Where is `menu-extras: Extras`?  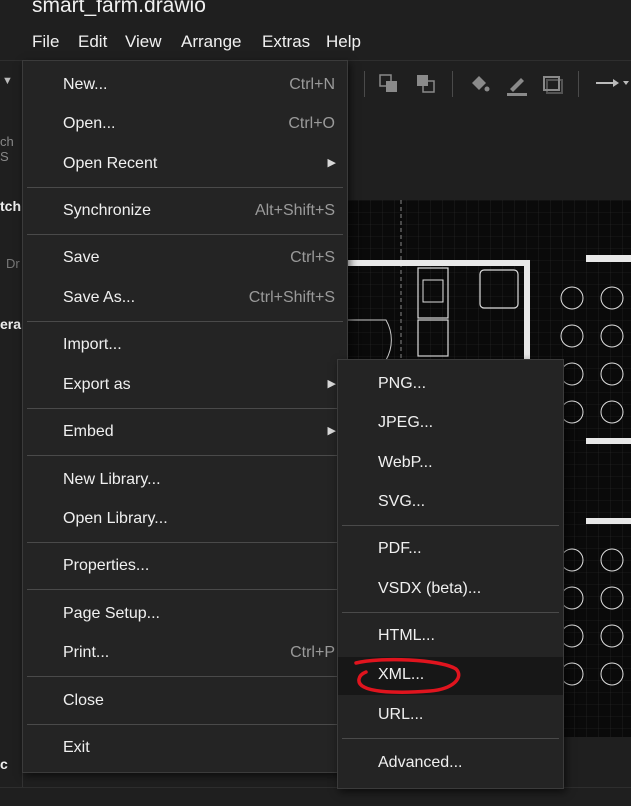 menu-extras: Extras is located at coordinates (286, 42).